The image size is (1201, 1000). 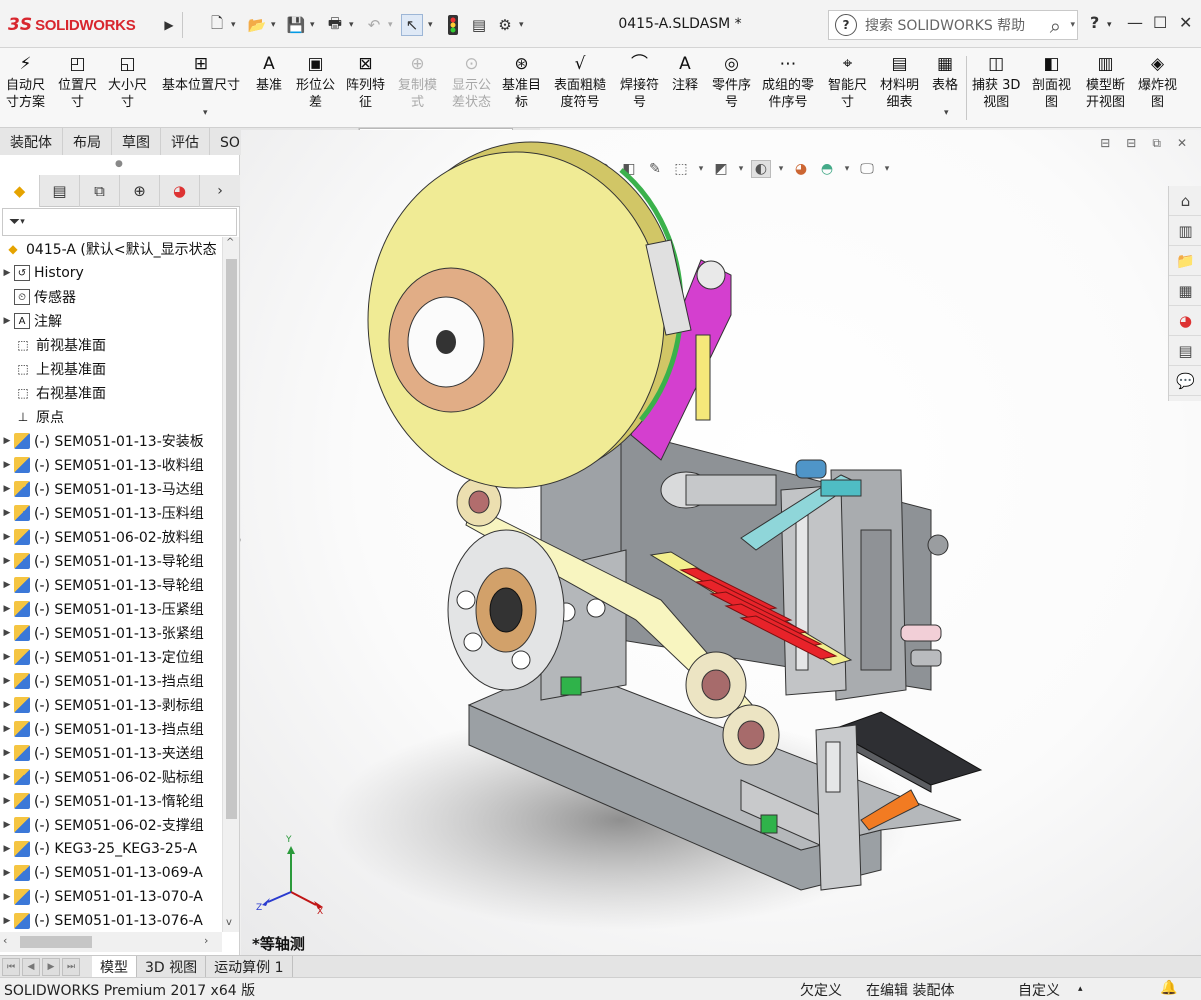 I want to click on tree-vertical-scrollbar: ^ v, so click(x=230, y=584).